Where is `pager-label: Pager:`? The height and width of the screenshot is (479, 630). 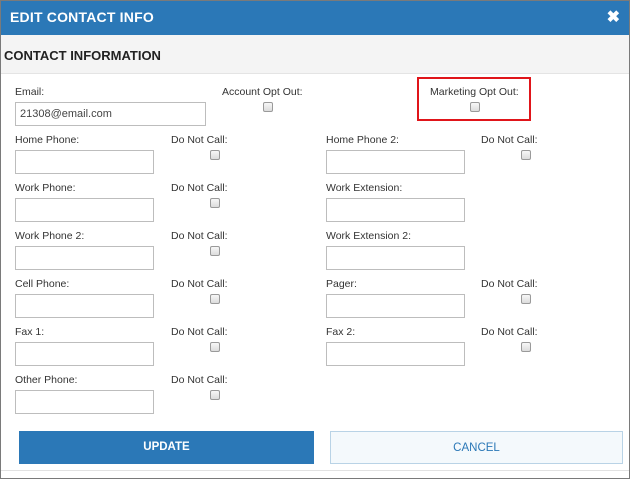
pager-label: Pager: is located at coordinates (341, 284).